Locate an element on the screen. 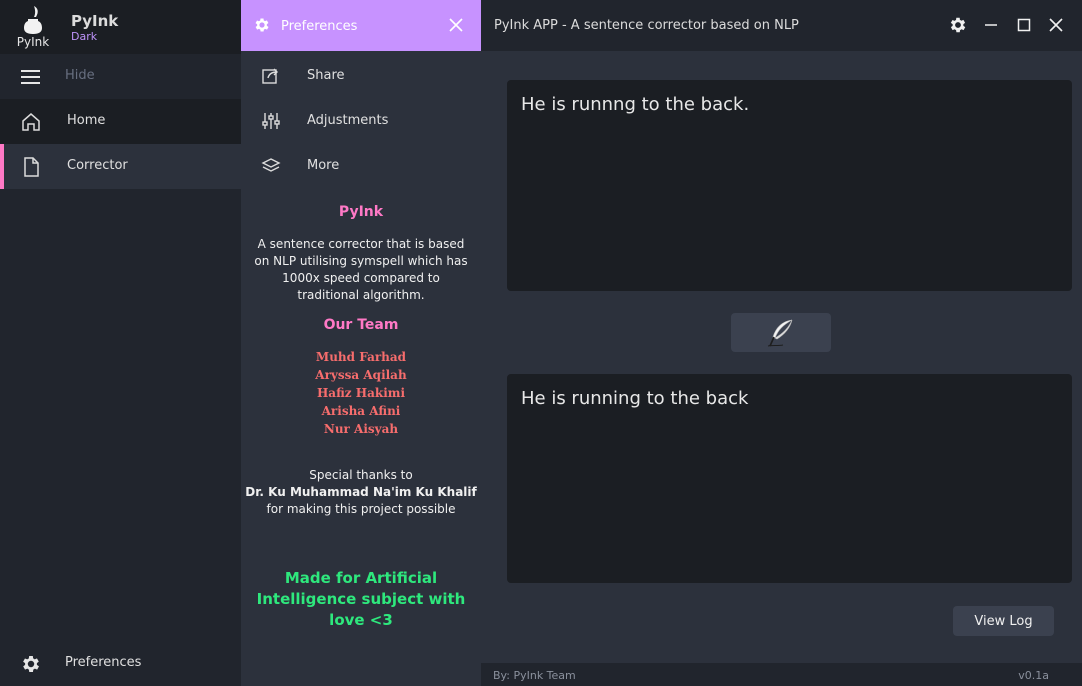 The height and width of the screenshot is (686, 1082). preferences-item-label: Adjustments is located at coordinates (348, 120).